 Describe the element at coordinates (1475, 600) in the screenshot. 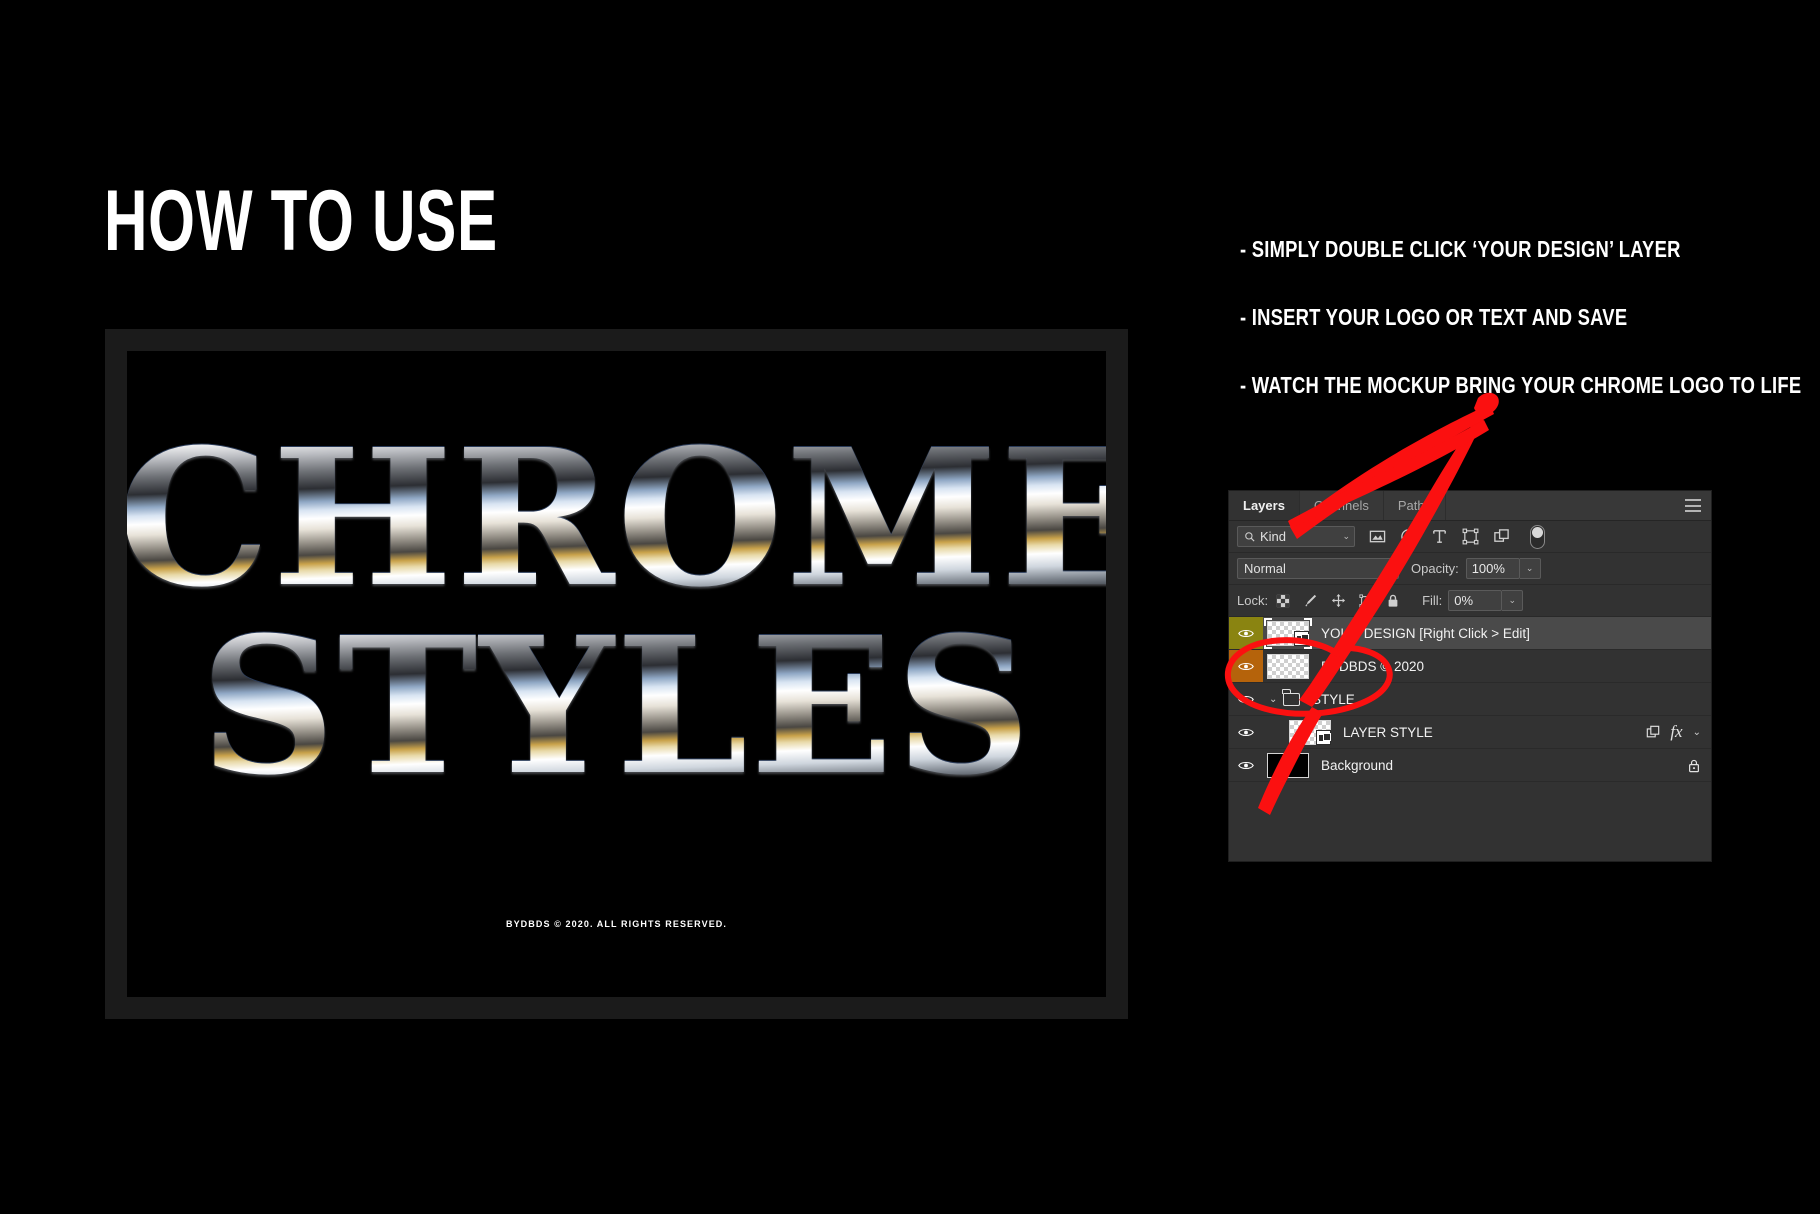

I see `fill-input: 0%` at that location.